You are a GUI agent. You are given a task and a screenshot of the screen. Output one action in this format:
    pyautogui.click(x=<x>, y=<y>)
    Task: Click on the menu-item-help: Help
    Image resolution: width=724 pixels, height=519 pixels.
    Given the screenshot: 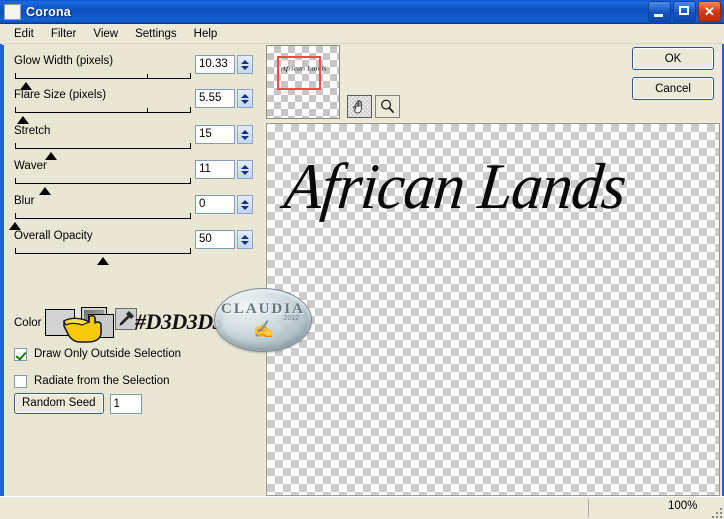 What is the action you would take?
    pyautogui.click(x=206, y=34)
    